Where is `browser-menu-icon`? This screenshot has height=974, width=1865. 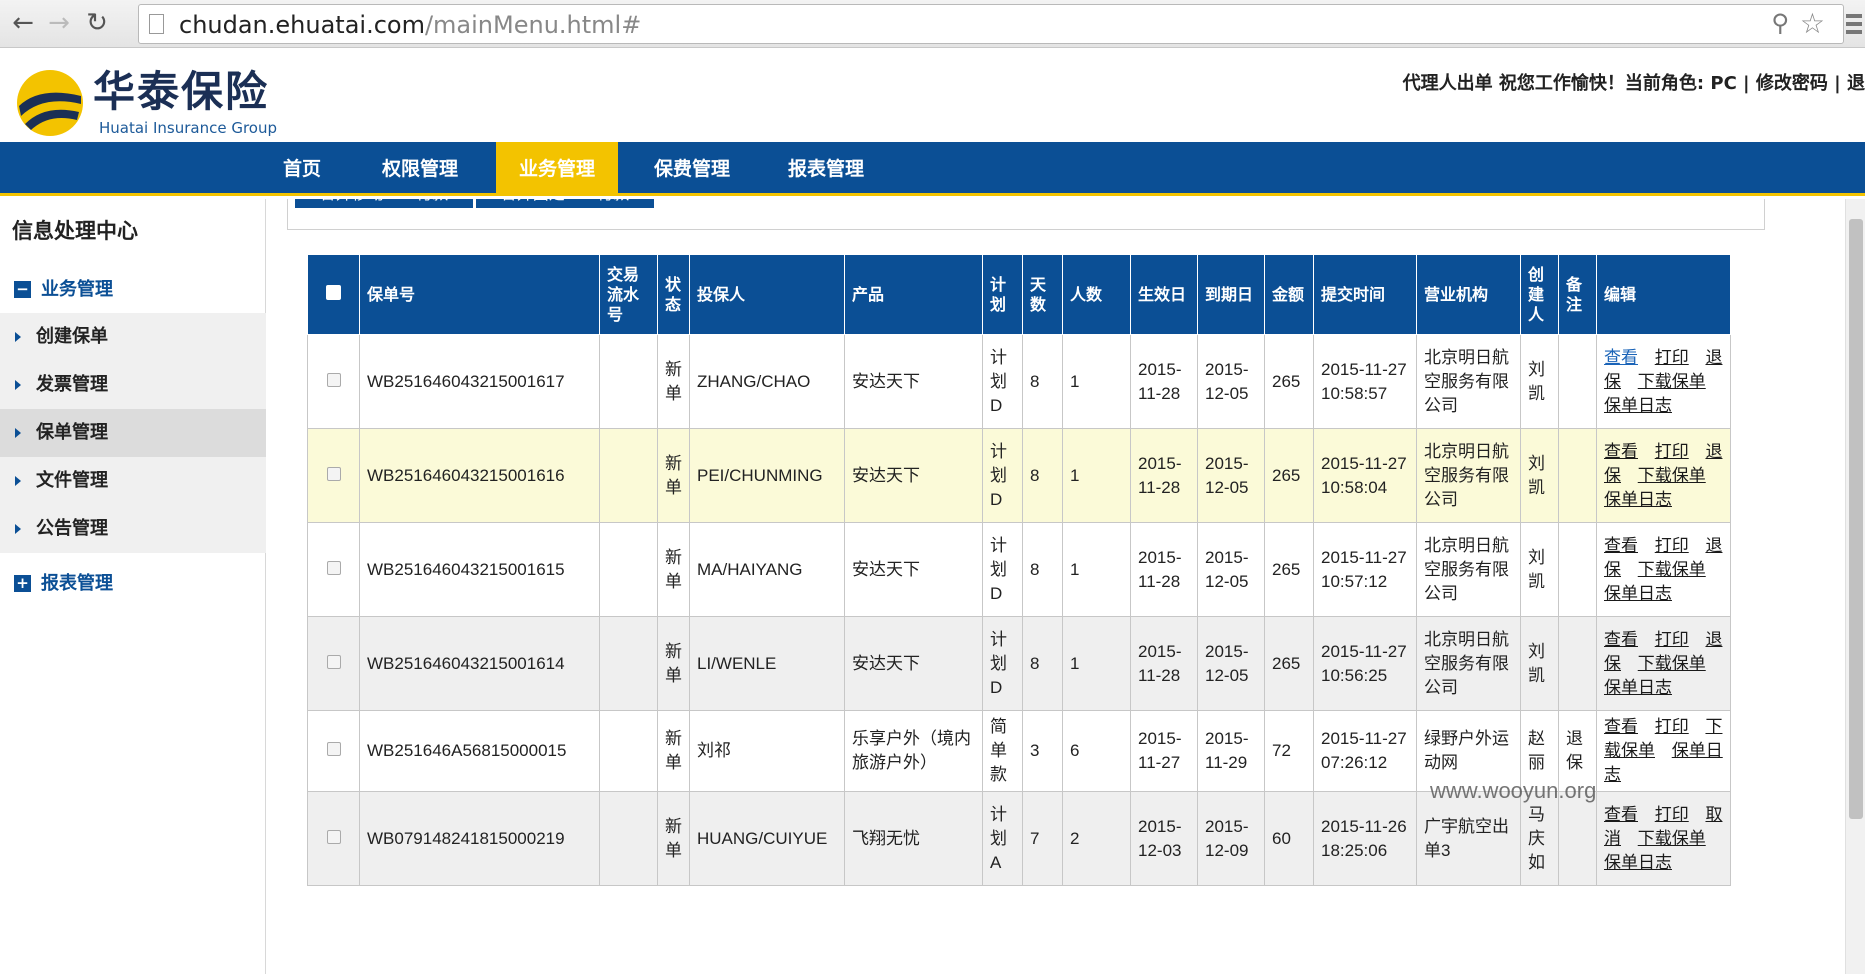 browser-menu-icon is located at coordinates (1854, 24).